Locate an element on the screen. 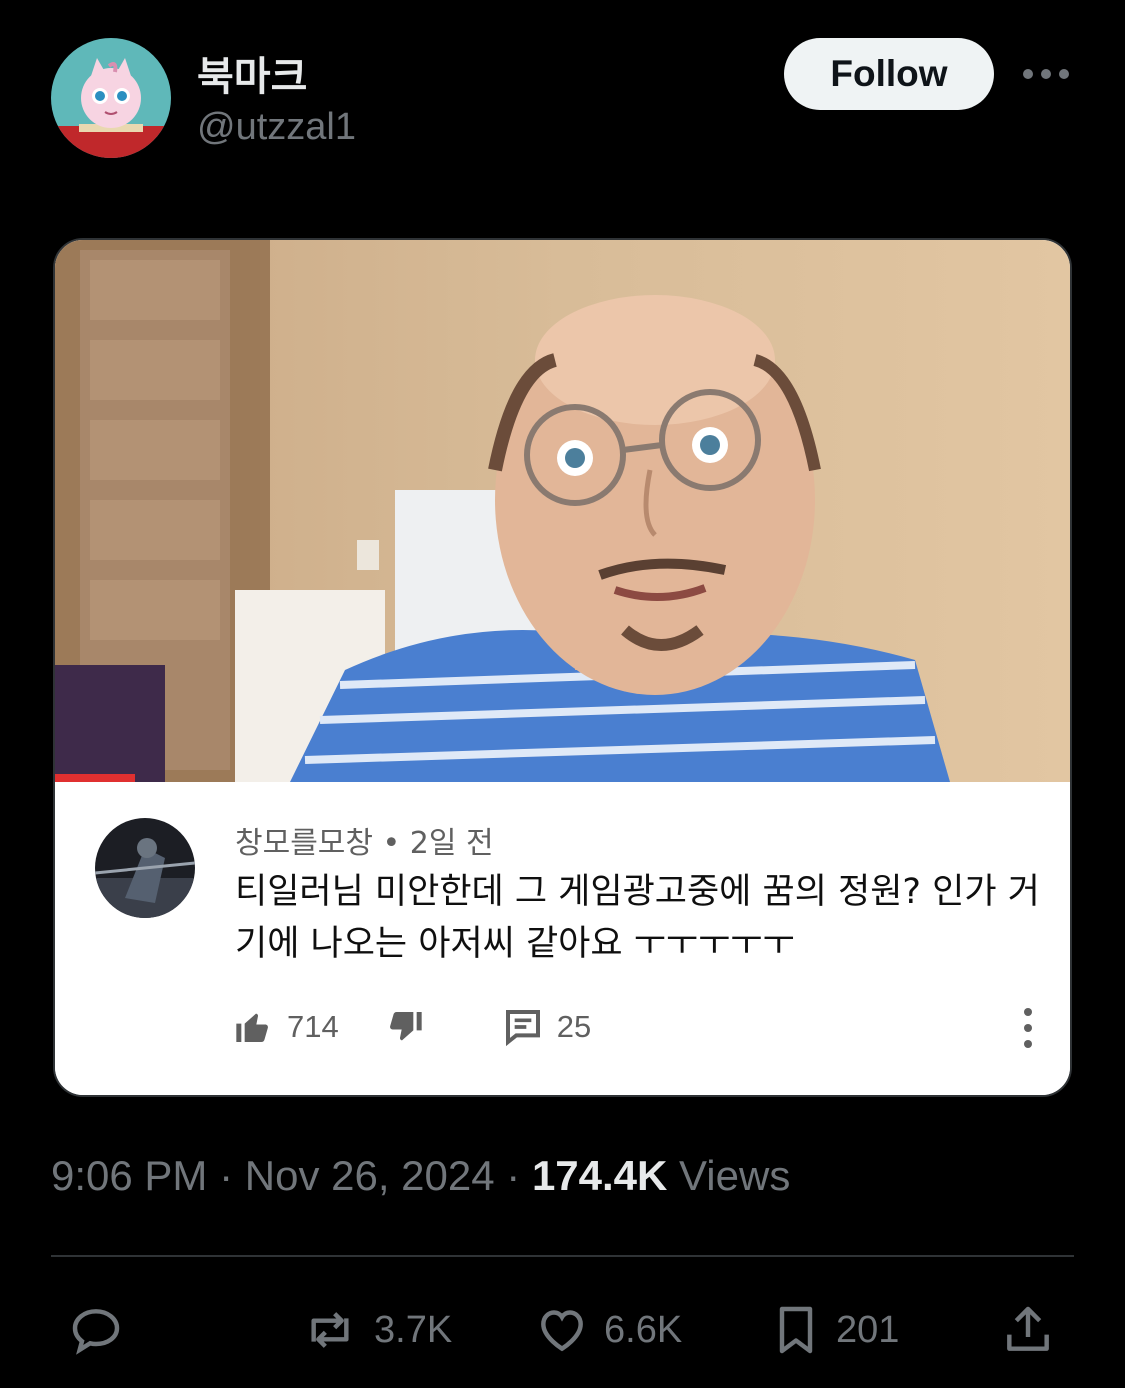 The image size is (1125, 1388). views-count: 174.4K is located at coordinates (599, 1175).